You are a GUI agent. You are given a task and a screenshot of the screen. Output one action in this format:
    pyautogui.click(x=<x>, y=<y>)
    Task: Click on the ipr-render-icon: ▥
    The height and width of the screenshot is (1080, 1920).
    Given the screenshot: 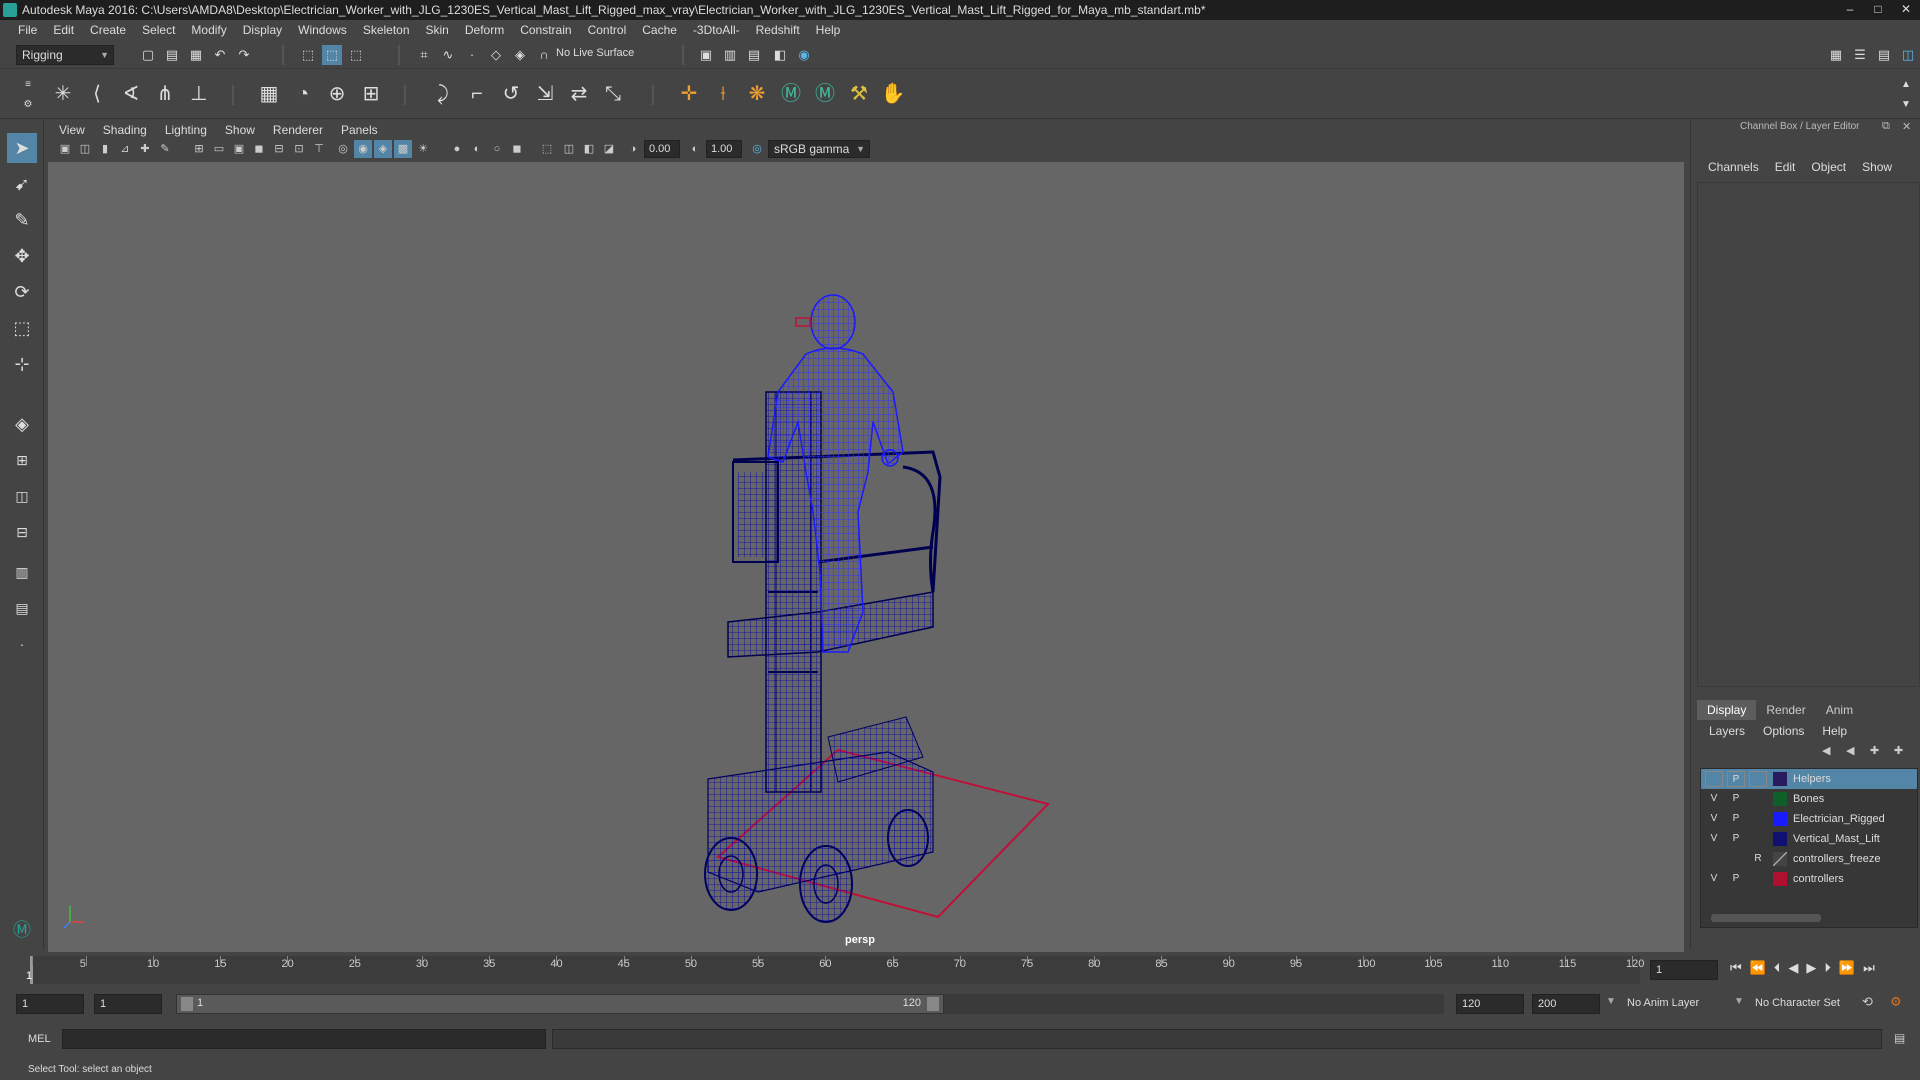 What is the action you would take?
    pyautogui.click(x=730, y=55)
    